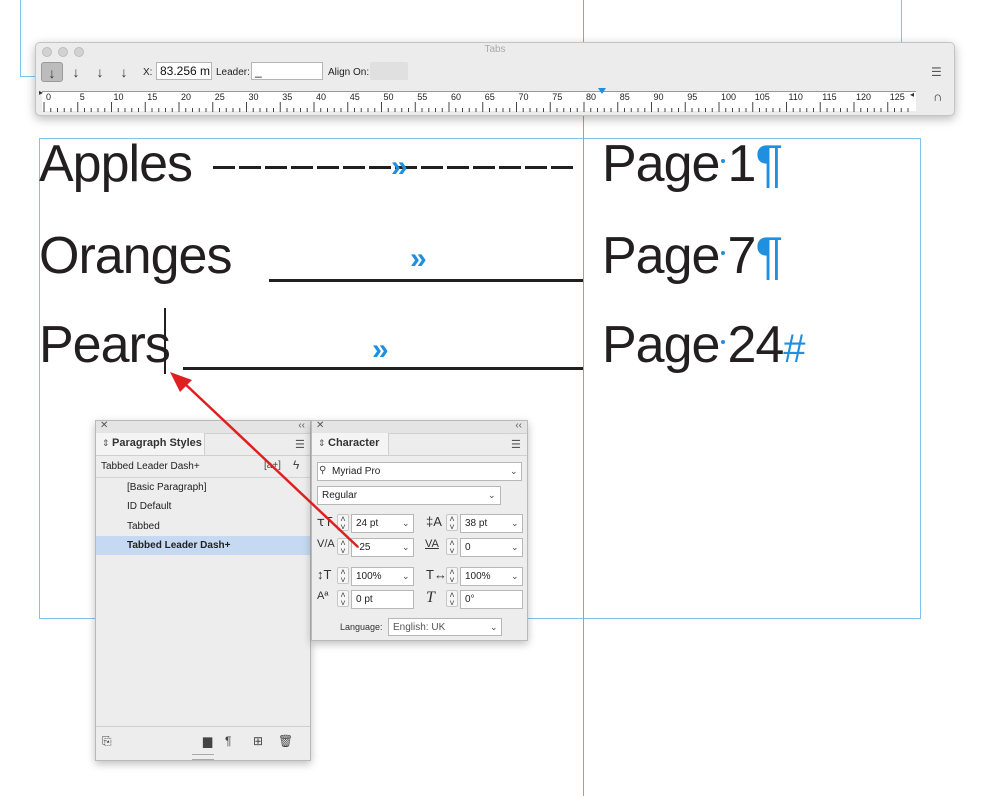  Describe the element at coordinates (704, 345) in the screenshot. I see `line-pears-page: Page 24#` at that location.